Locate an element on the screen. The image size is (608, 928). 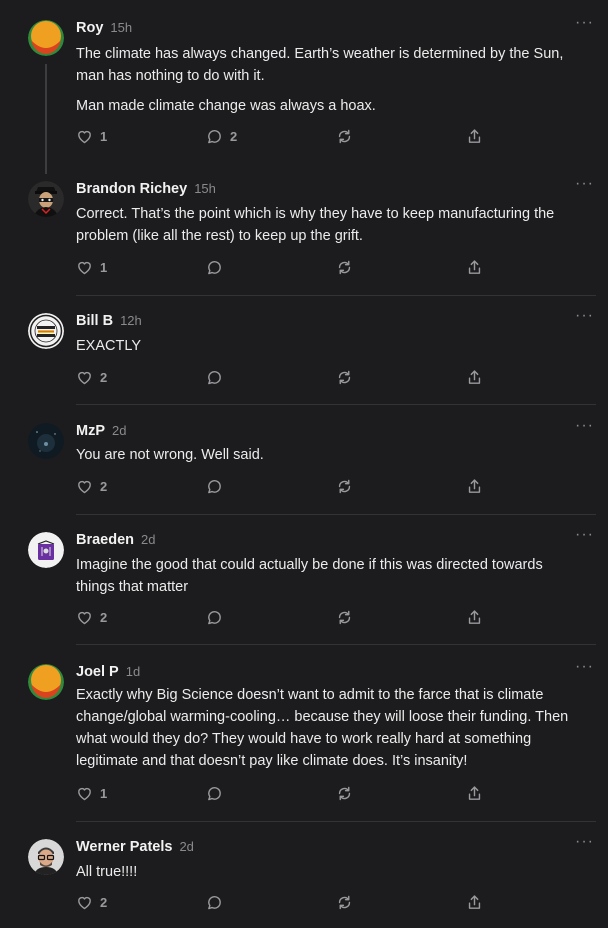
author-name: MzP is located at coordinates (90, 431).